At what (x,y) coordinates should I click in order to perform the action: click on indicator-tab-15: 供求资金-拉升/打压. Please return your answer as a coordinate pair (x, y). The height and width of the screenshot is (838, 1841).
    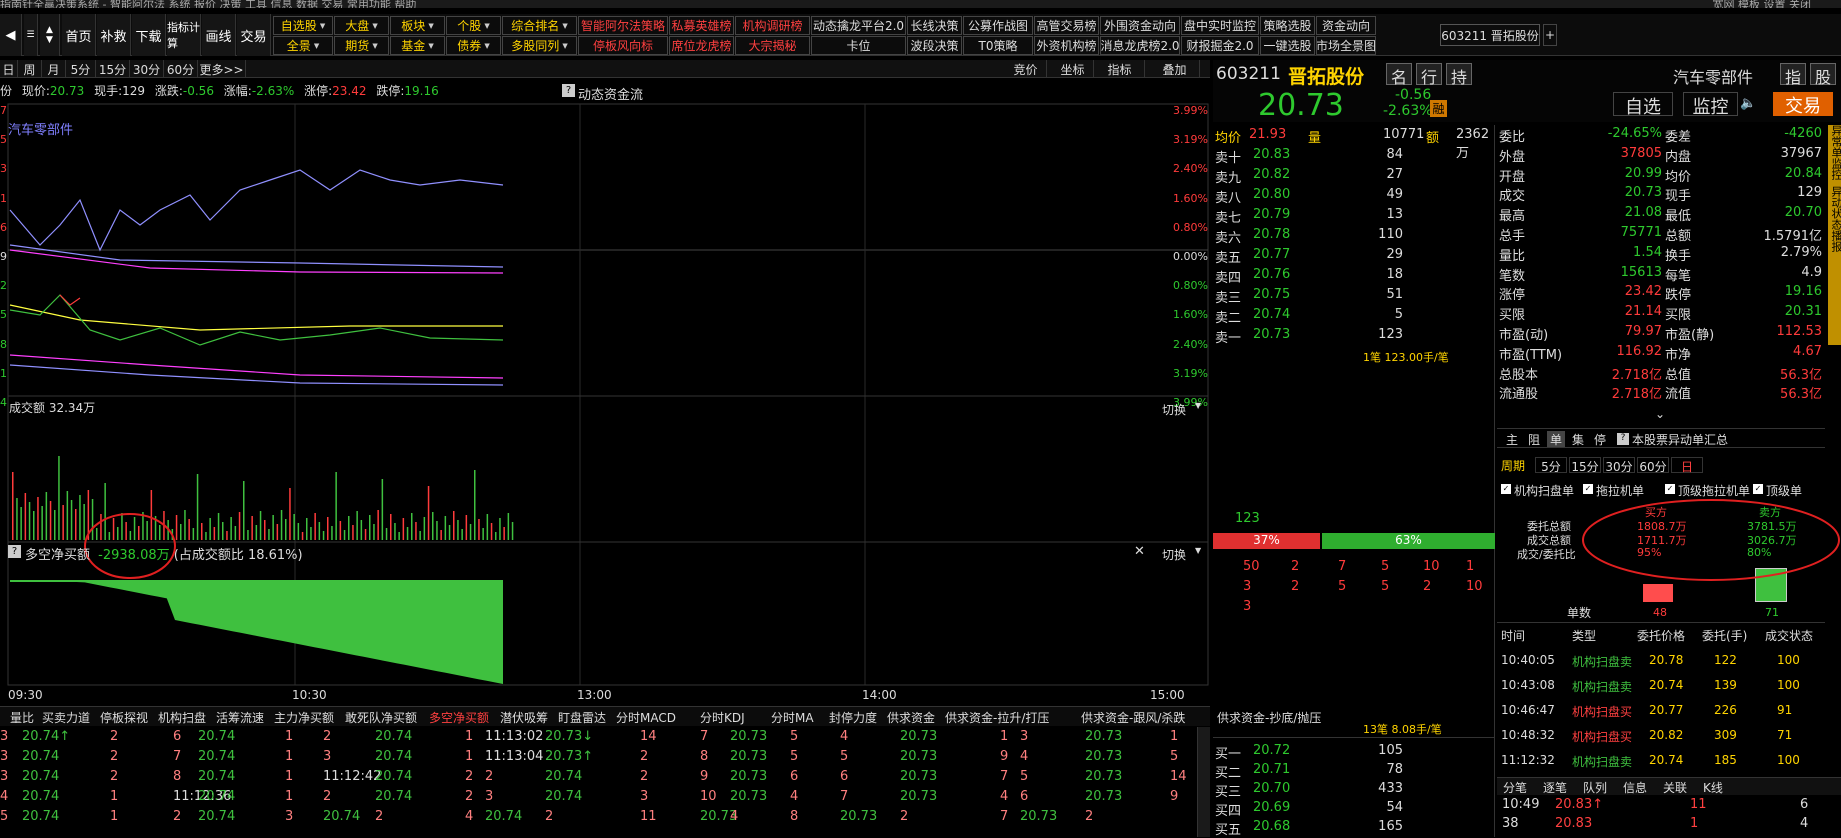
    Looking at the image, I should click on (997, 717).